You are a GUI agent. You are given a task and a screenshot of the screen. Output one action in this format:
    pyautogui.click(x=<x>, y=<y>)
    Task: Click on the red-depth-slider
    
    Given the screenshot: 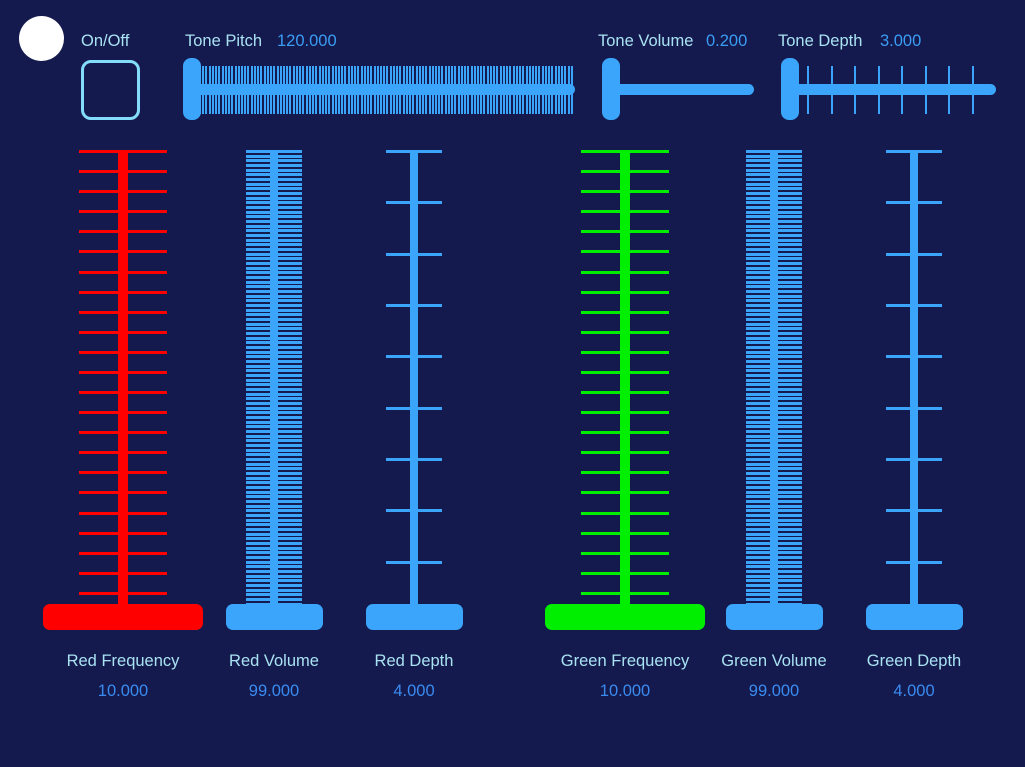 What is the action you would take?
    pyautogui.click(x=414, y=390)
    